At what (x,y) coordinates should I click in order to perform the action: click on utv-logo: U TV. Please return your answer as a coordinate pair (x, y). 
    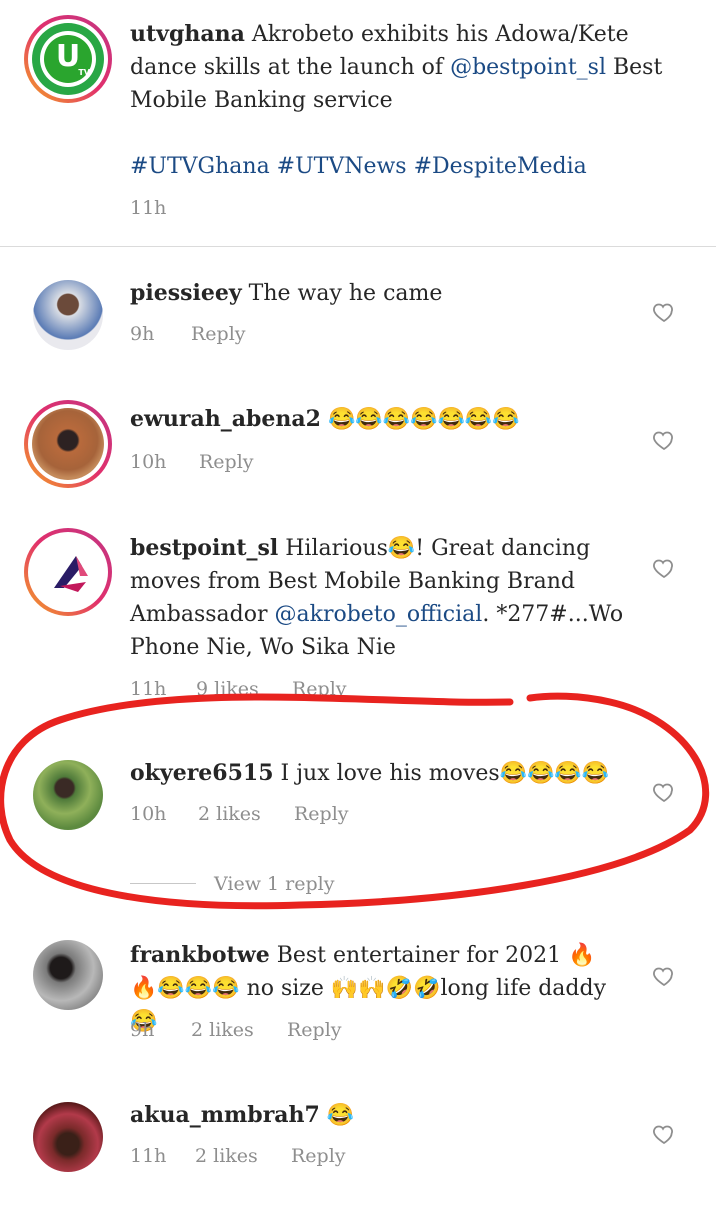
    Looking at the image, I should click on (68, 59).